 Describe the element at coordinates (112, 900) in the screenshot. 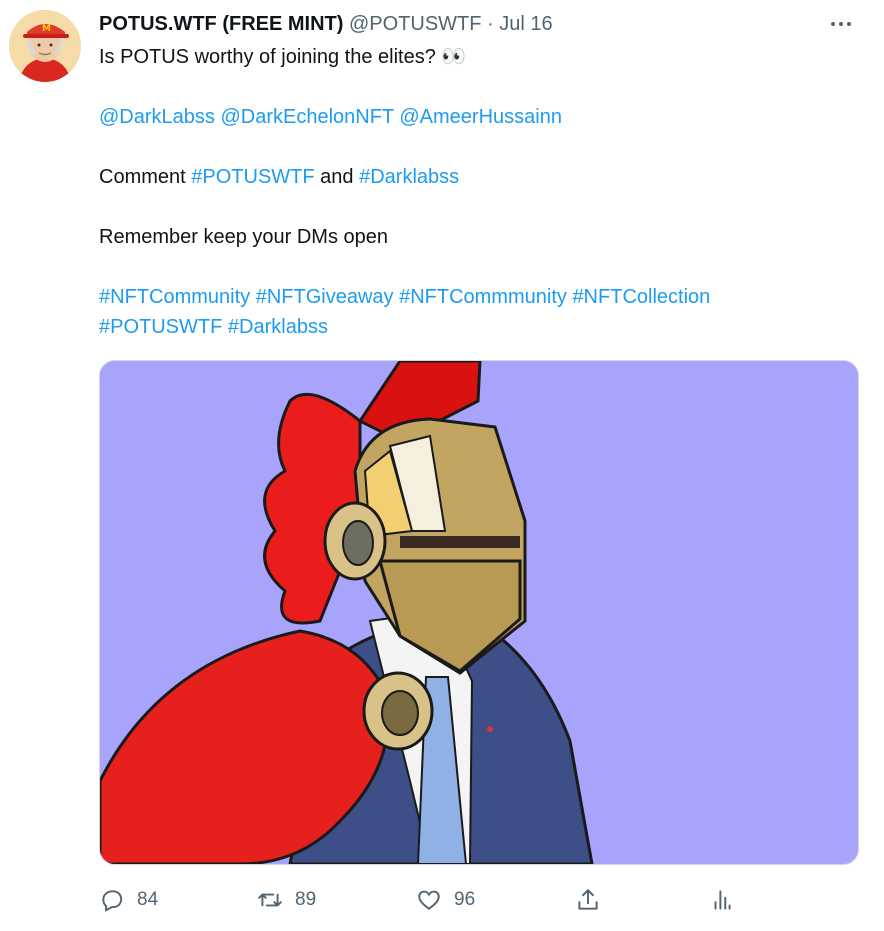

I see `reply-icon` at that location.